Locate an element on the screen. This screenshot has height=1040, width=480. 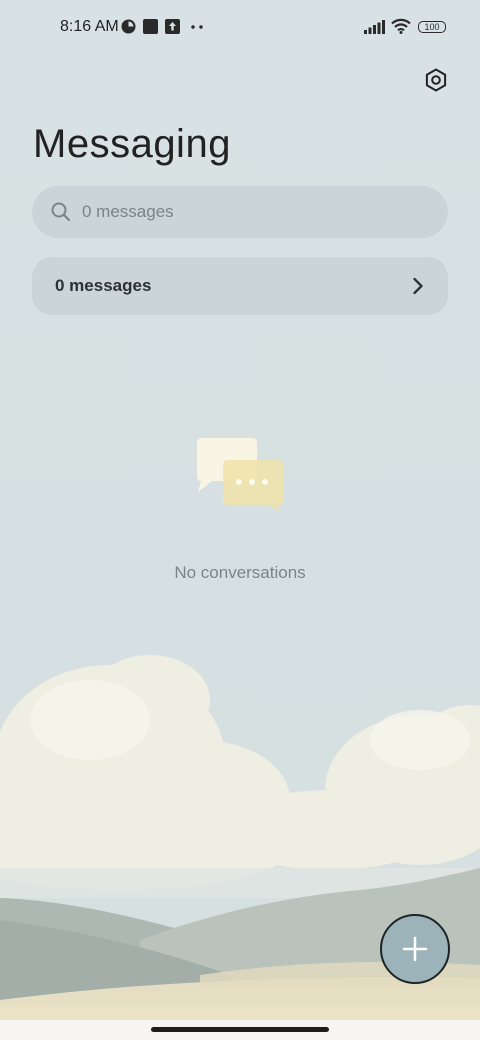
settings-hexagon-icon is located at coordinates (436, 80).